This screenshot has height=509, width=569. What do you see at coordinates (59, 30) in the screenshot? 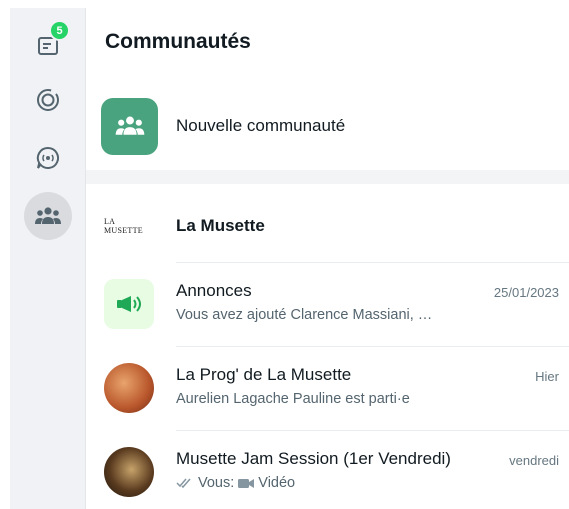
I see `unread-badge: 5` at bounding box center [59, 30].